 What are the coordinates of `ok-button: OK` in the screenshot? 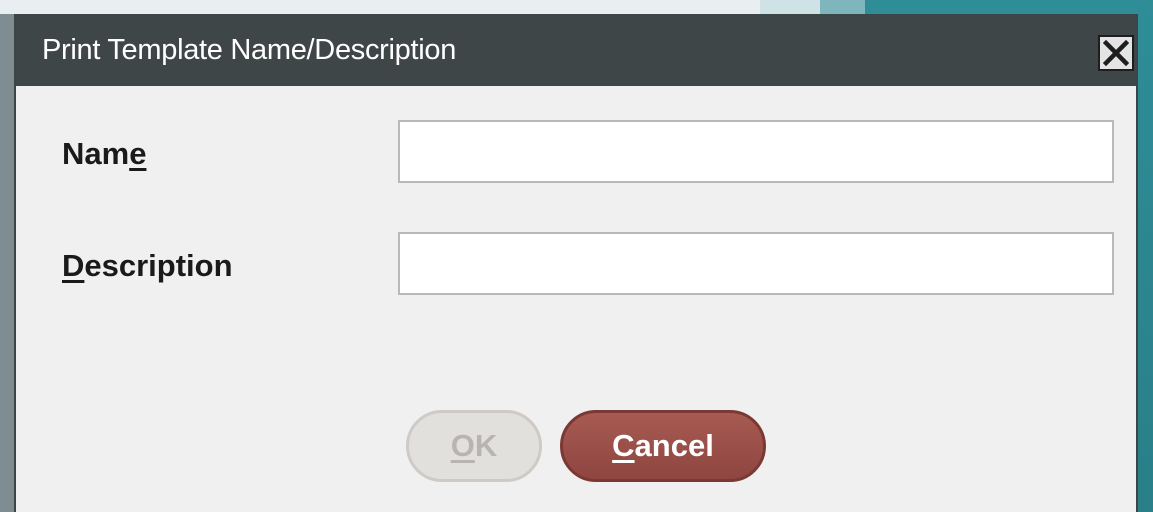 It's located at (474, 446).